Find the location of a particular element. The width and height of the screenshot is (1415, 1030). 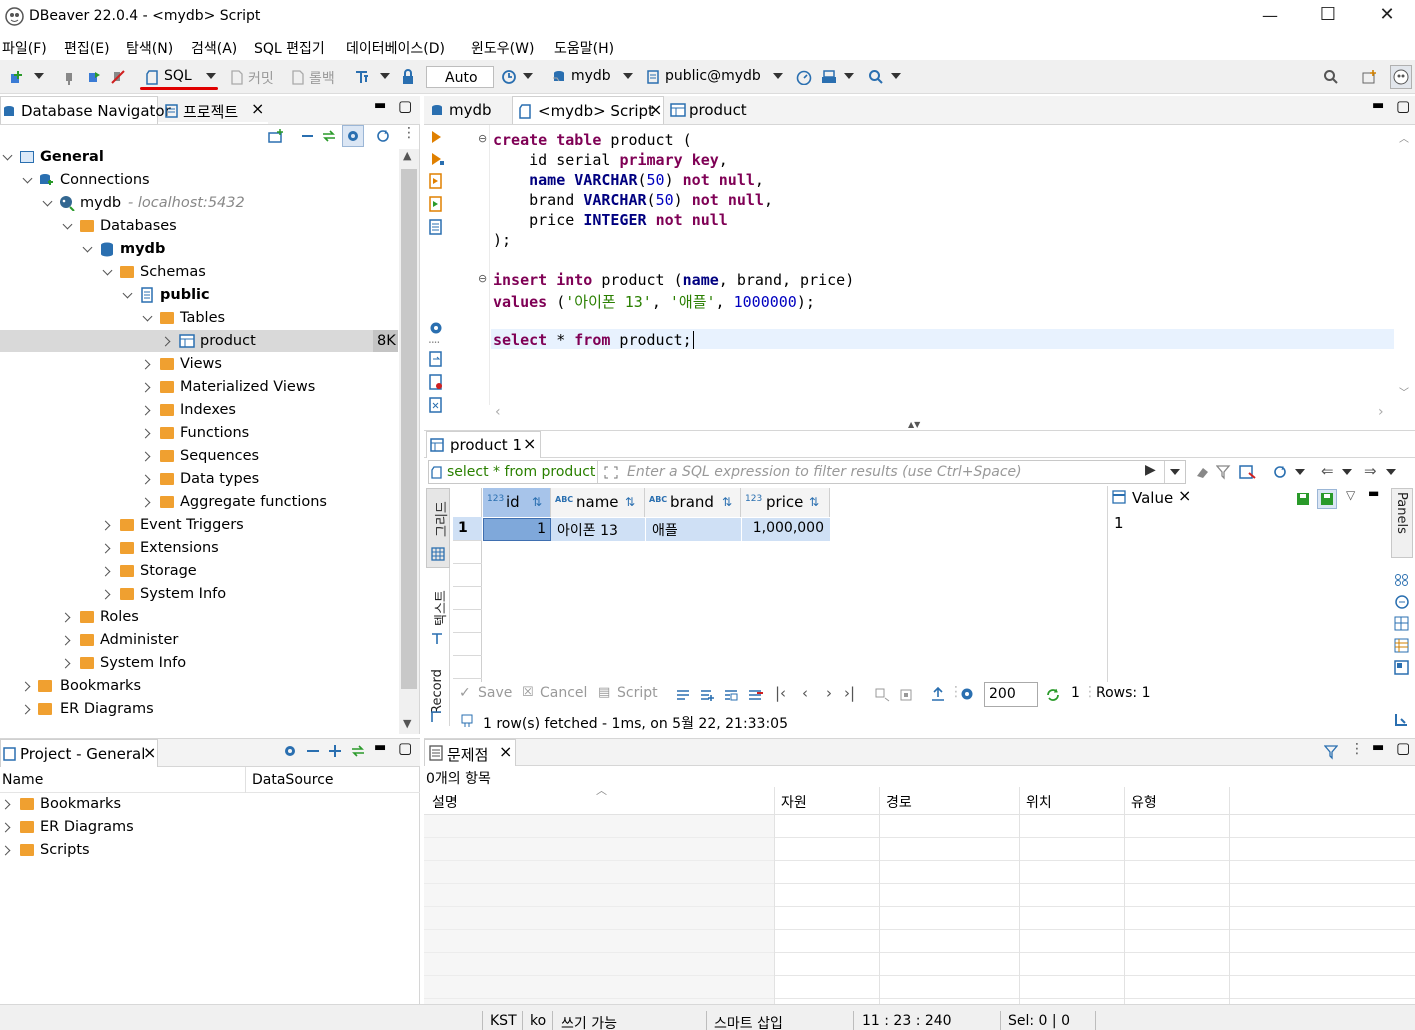

tab-product: product is located at coordinates (723, 110).